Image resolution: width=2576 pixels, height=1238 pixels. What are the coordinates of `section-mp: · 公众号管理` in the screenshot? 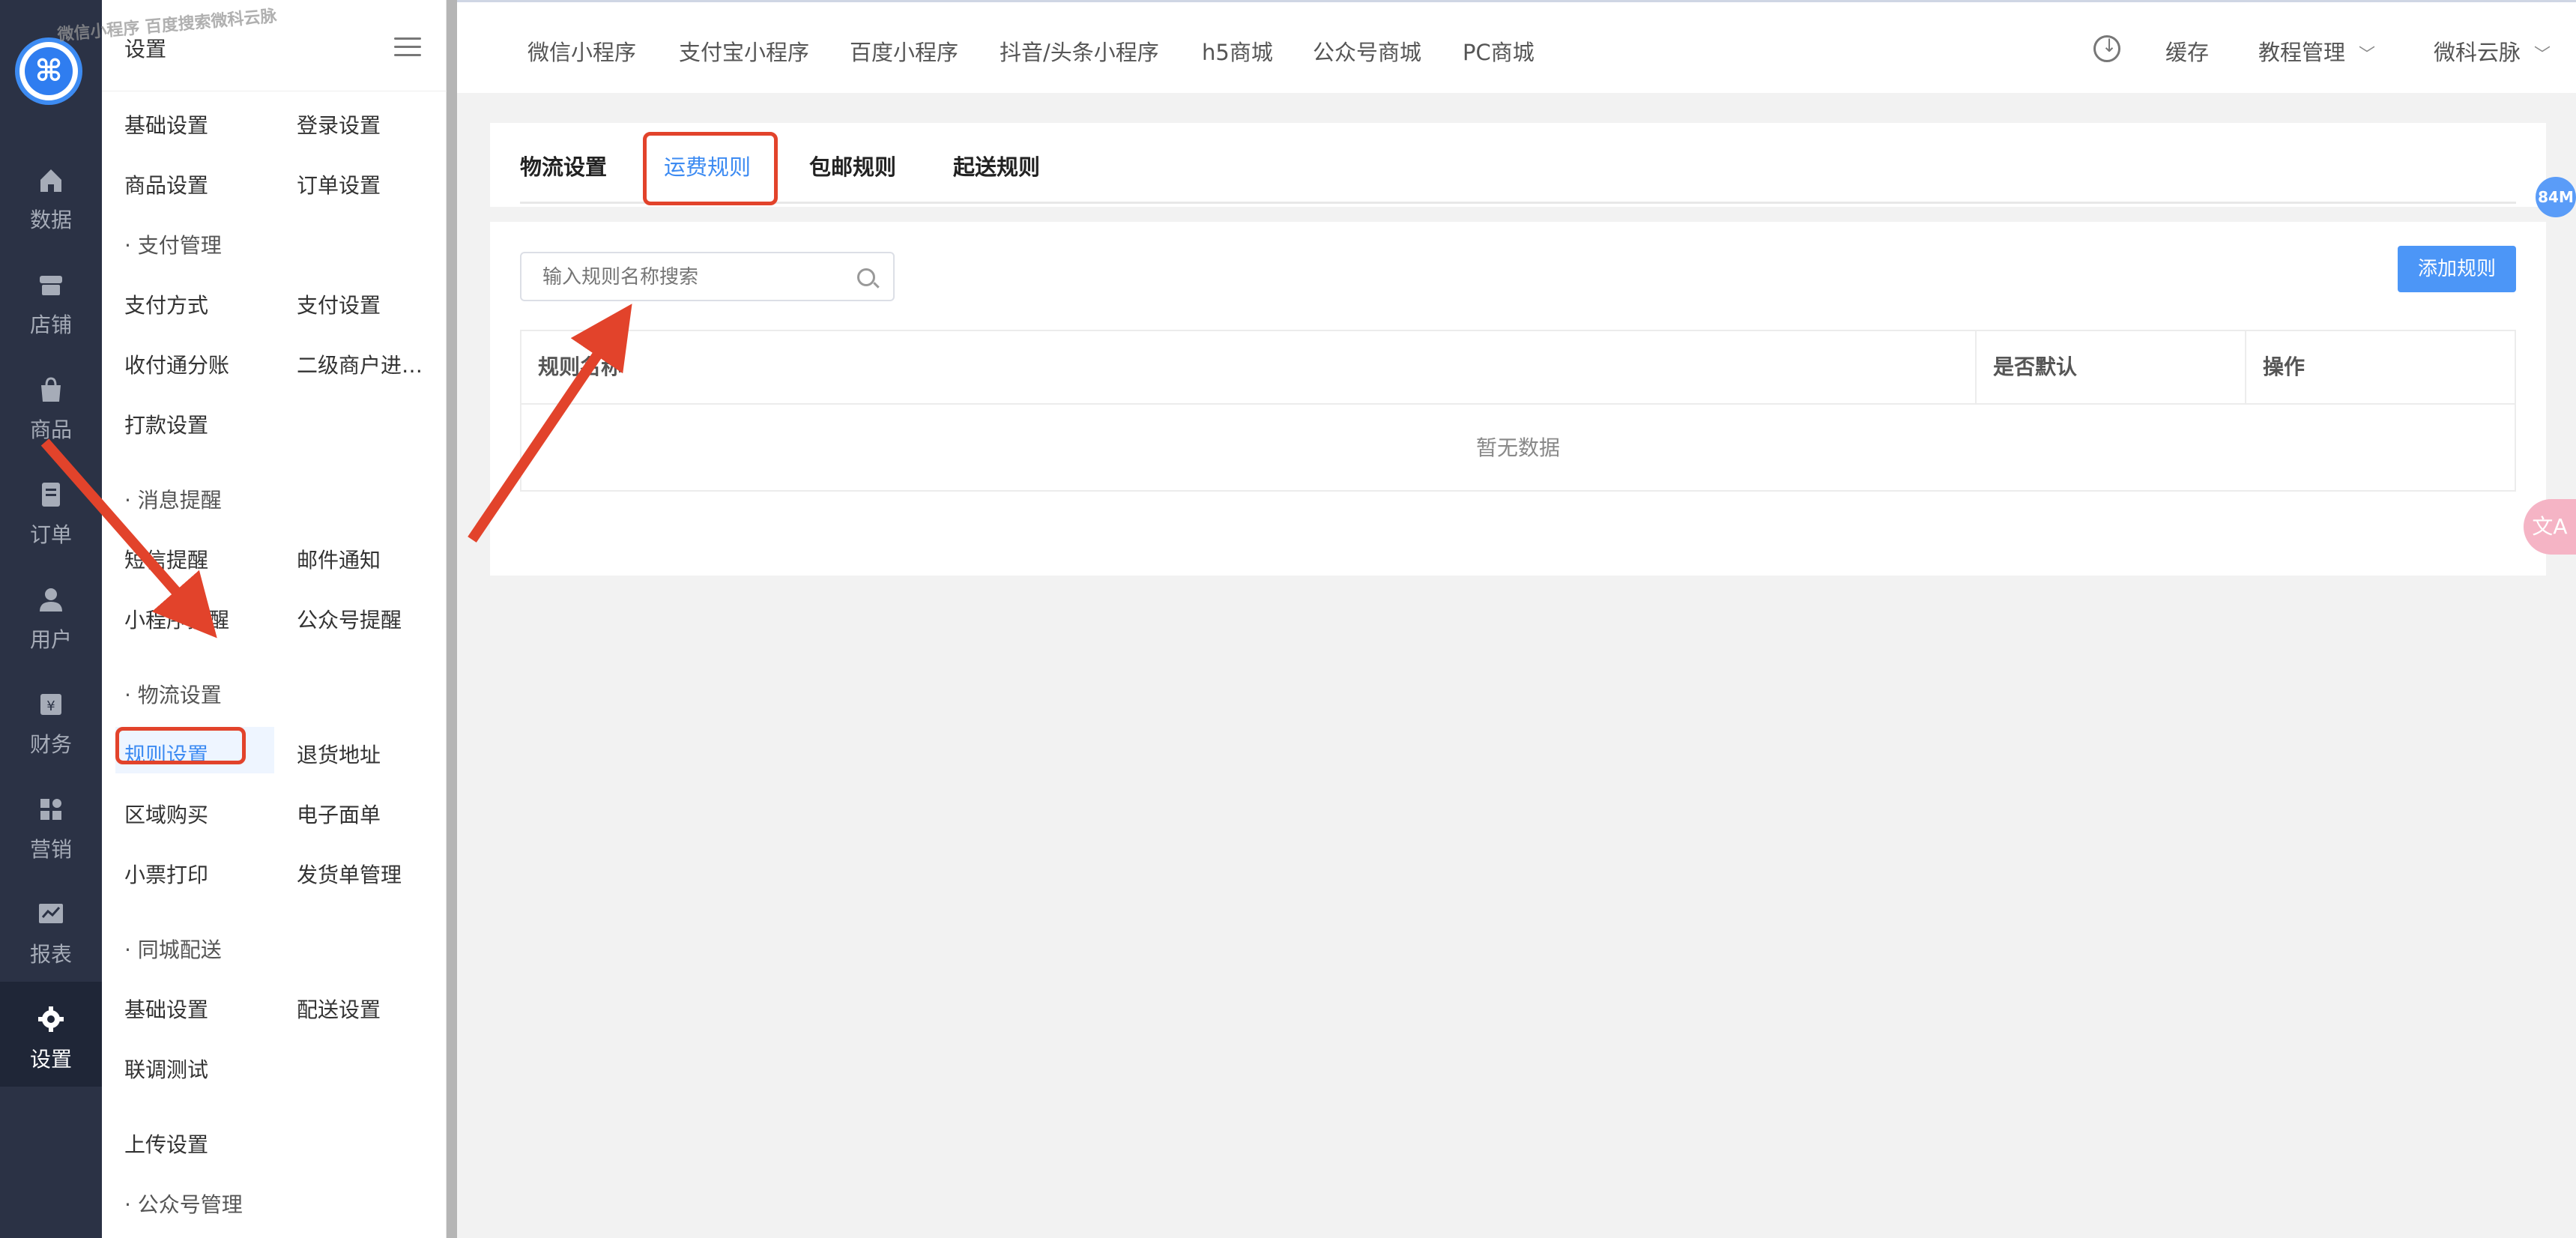 It's located at (183, 1204).